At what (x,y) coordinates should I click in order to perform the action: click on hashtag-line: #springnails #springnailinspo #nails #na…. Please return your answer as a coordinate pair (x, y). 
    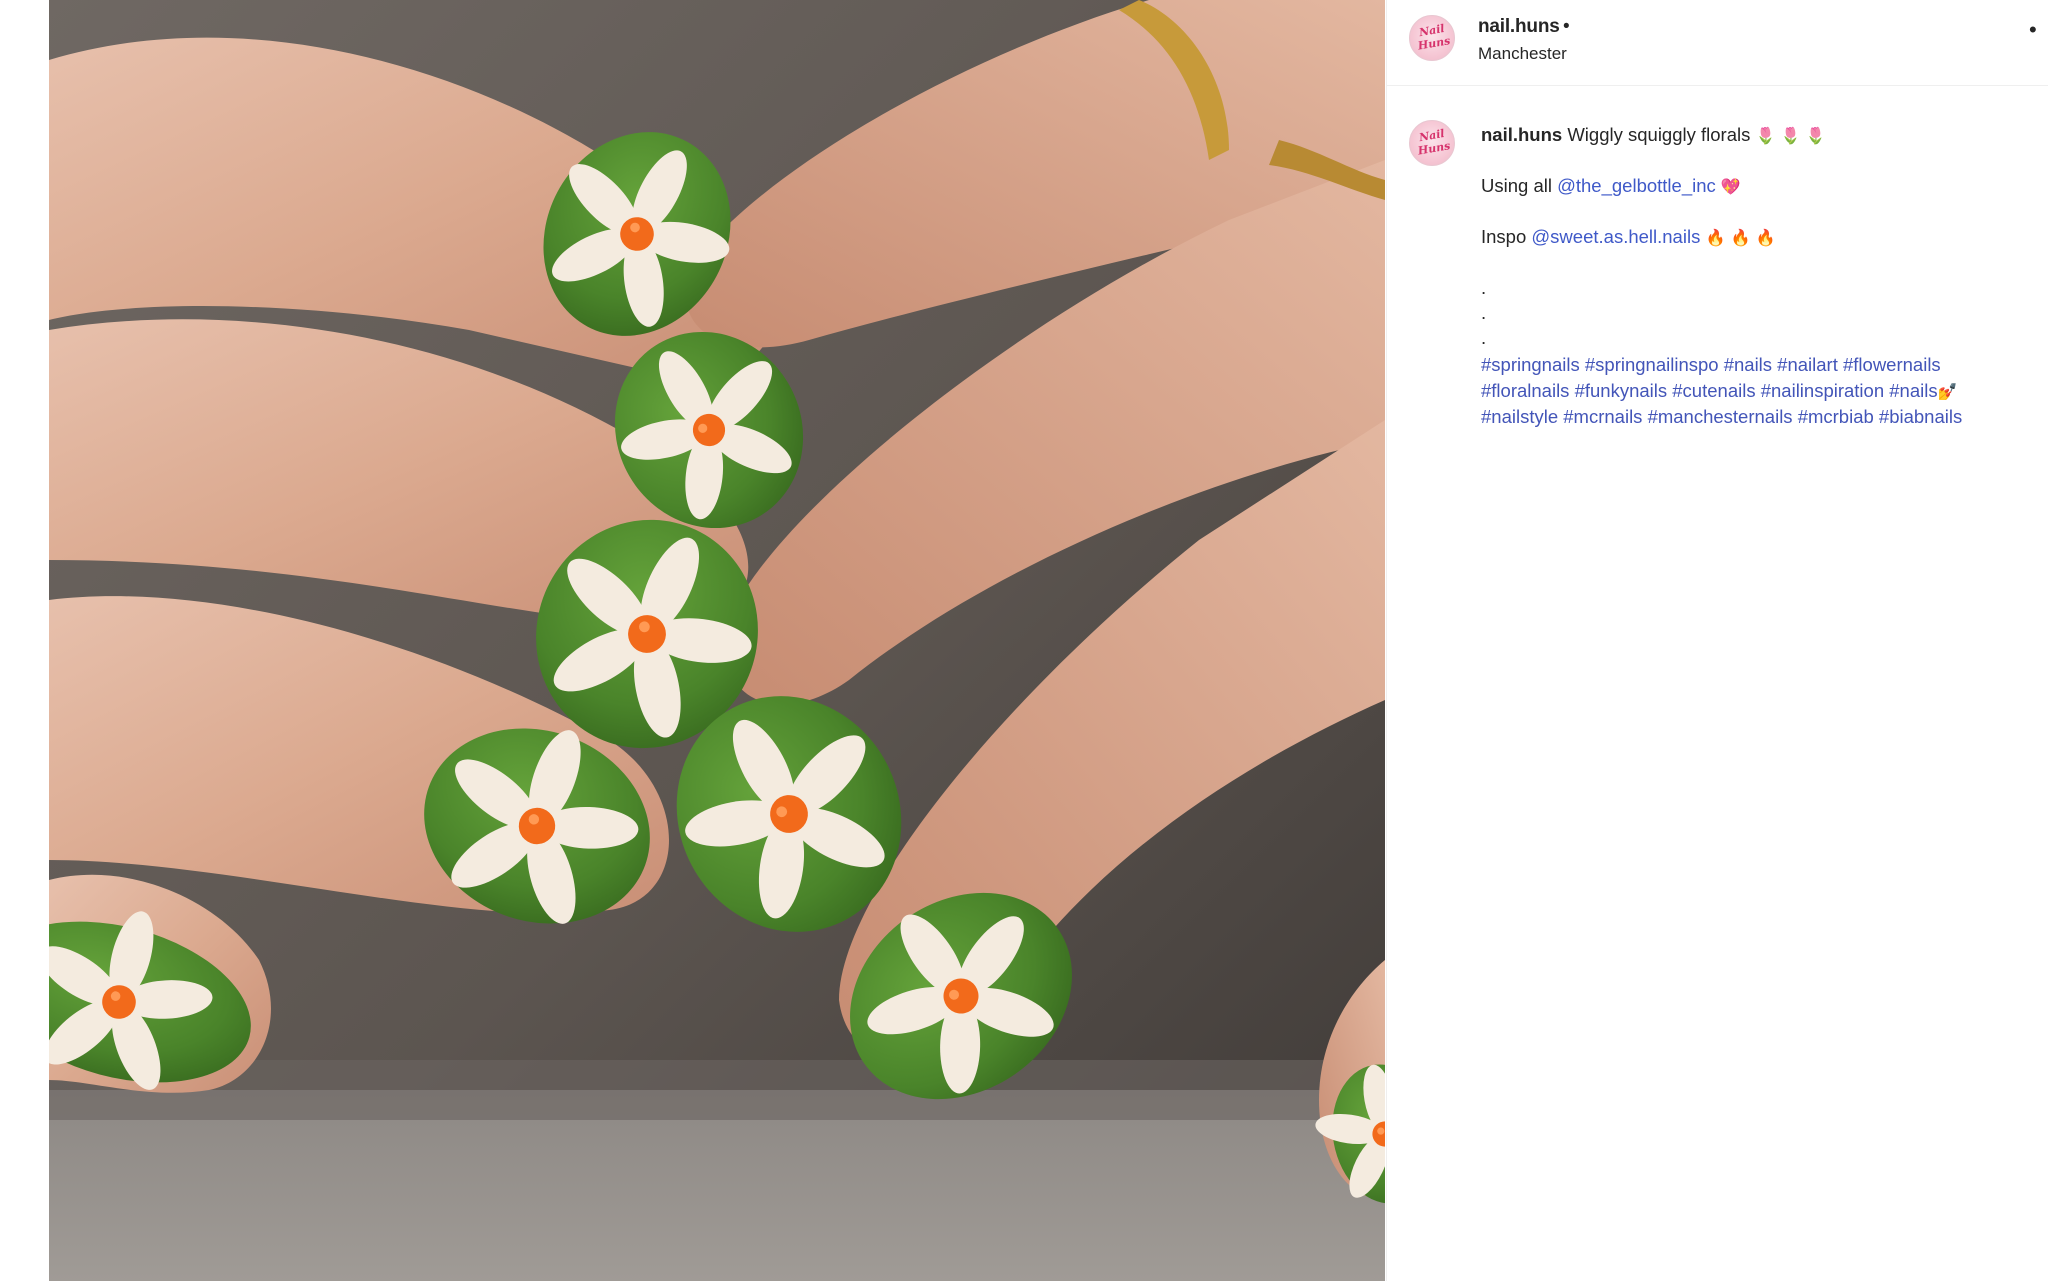
    Looking at the image, I should click on (1741, 365).